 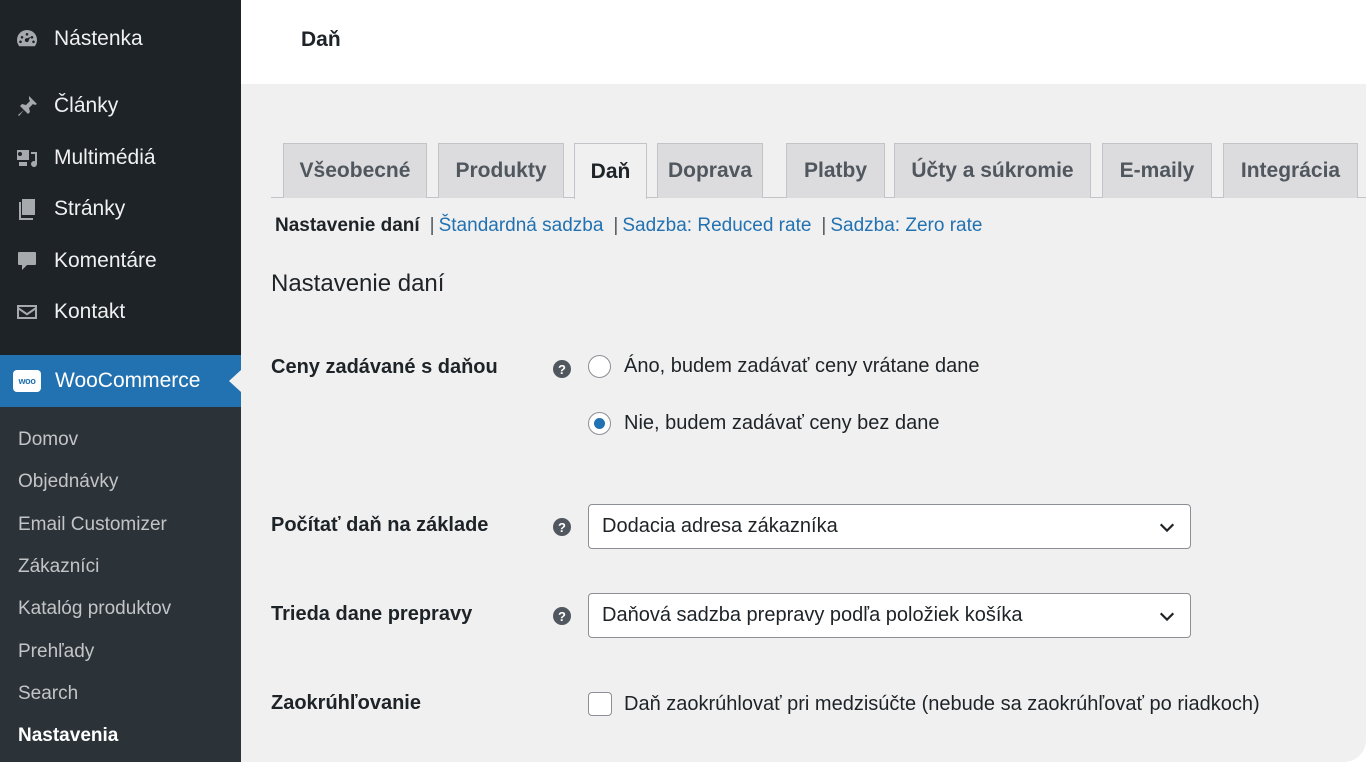 What do you see at coordinates (94, 609) in the screenshot?
I see `submenu-item-catalog: Katalóg produktov` at bounding box center [94, 609].